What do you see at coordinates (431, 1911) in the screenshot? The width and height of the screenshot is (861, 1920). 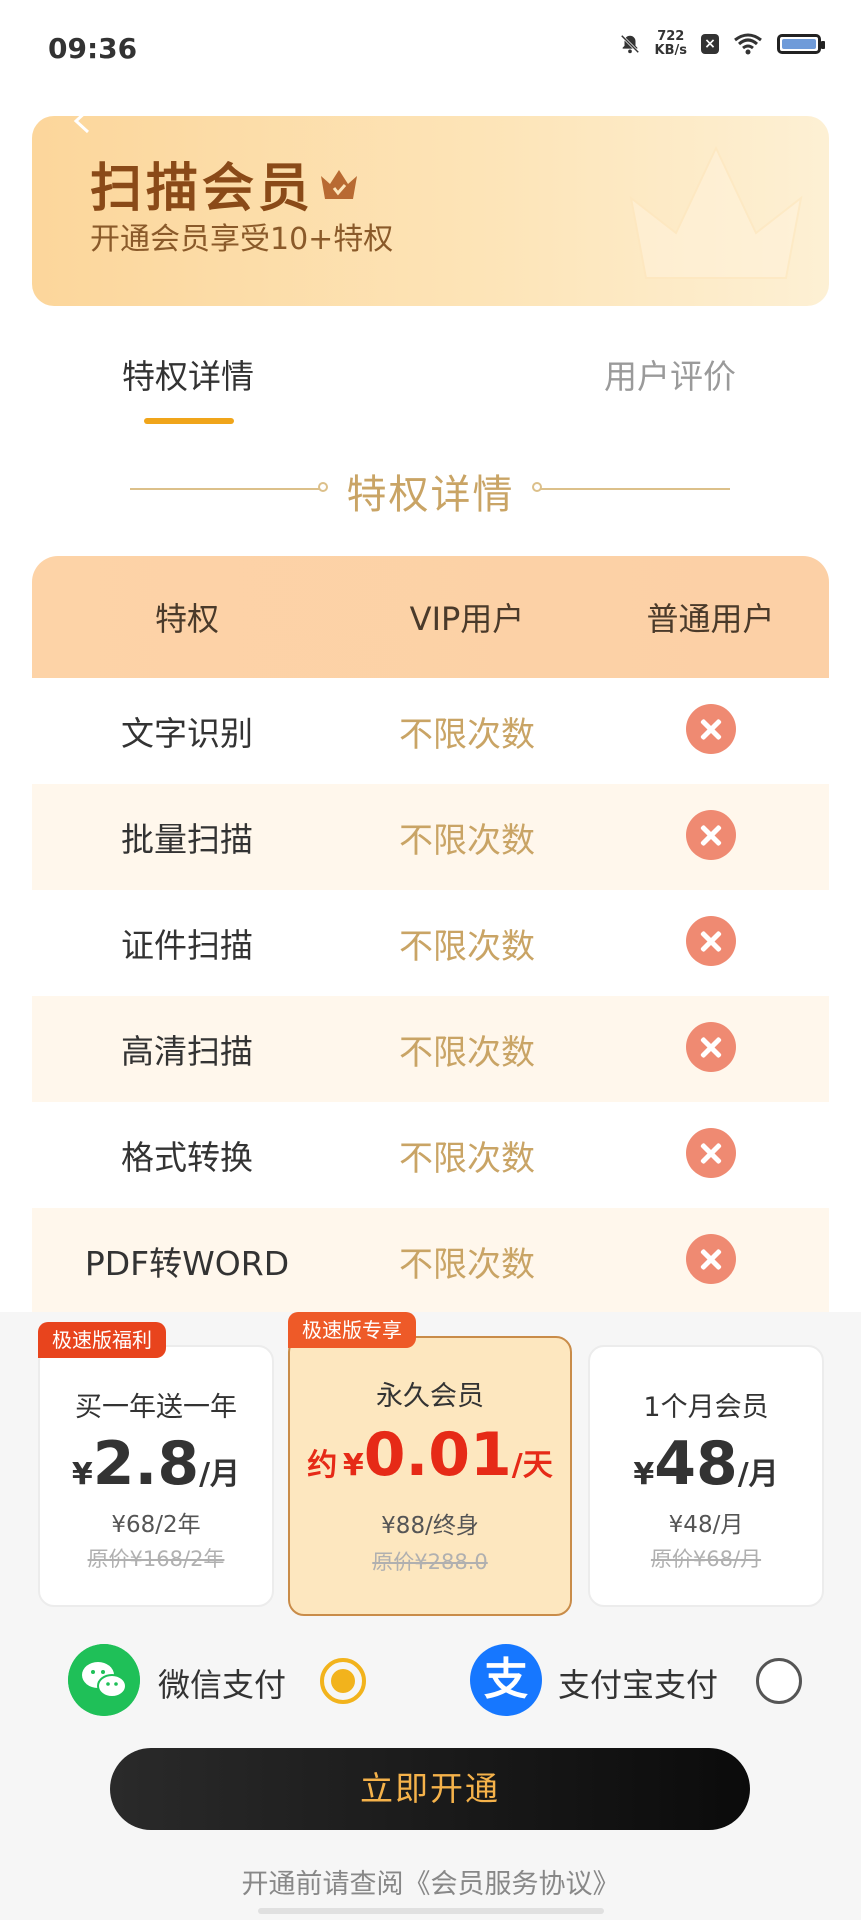 I see `home-indicator` at bounding box center [431, 1911].